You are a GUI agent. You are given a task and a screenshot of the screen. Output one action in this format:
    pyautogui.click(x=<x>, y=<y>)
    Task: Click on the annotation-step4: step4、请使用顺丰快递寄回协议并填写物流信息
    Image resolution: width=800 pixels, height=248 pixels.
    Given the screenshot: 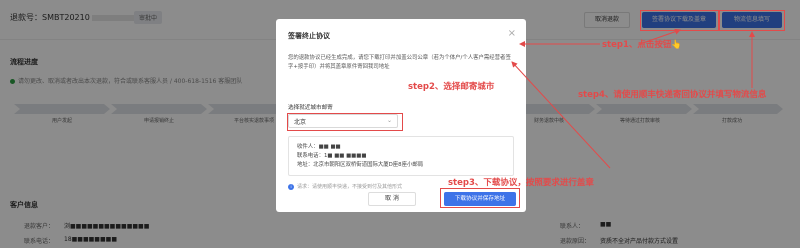 What is the action you would take?
    pyautogui.click(x=672, y=95)
    